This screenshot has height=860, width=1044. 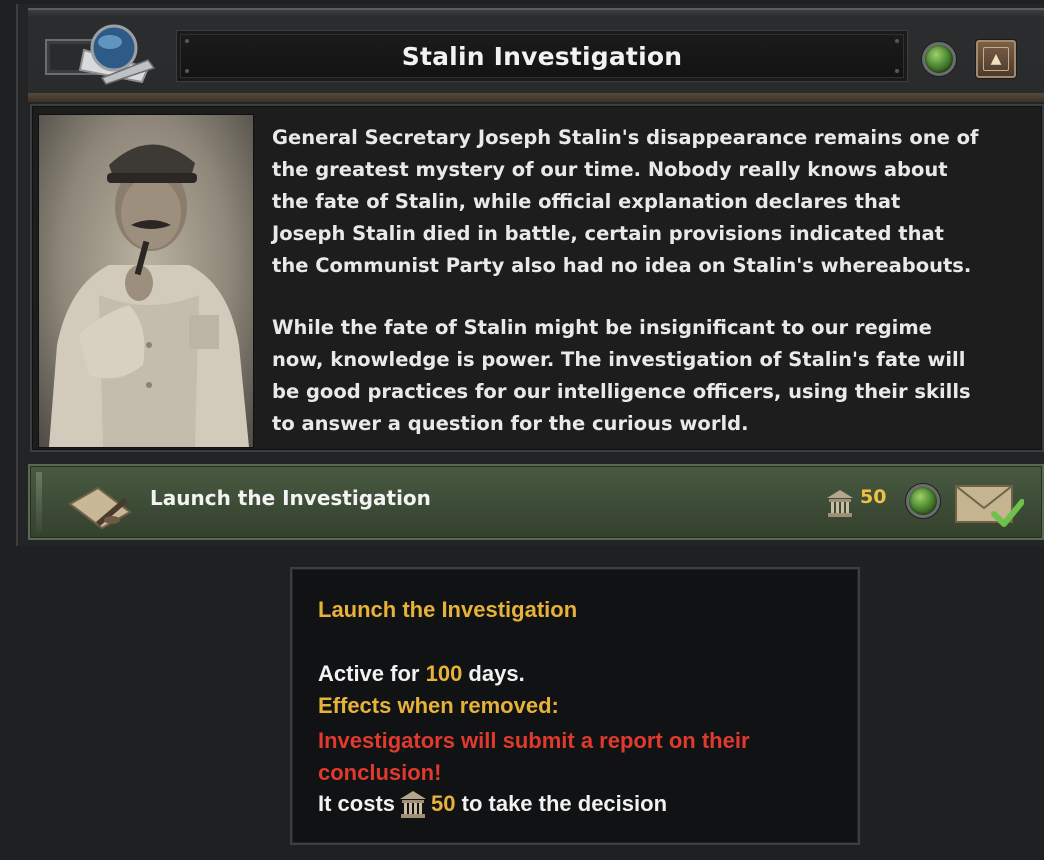 I want to click on decision-category-title: Stalin Investigation, so click(x=542, y=56).